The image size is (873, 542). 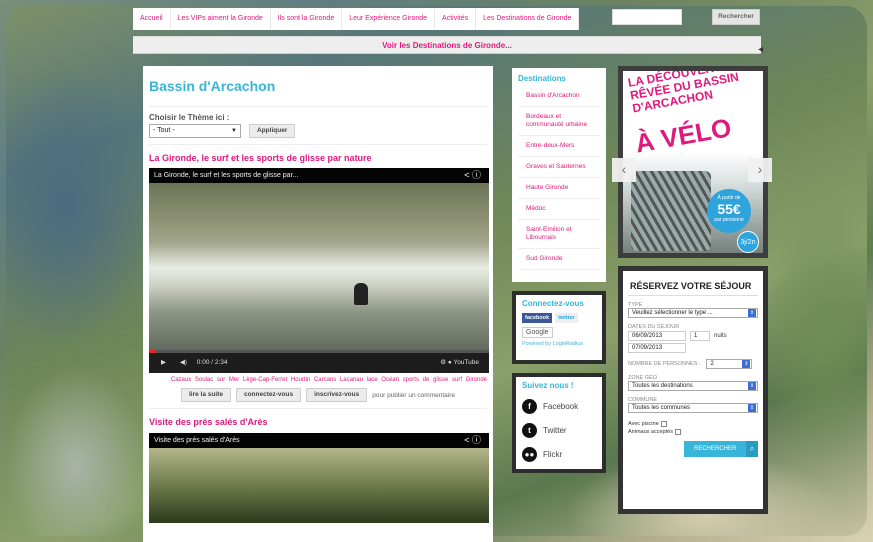 I want to click on search-submit-button: RECHERCHER ⌕, so click(x=721, y=449).